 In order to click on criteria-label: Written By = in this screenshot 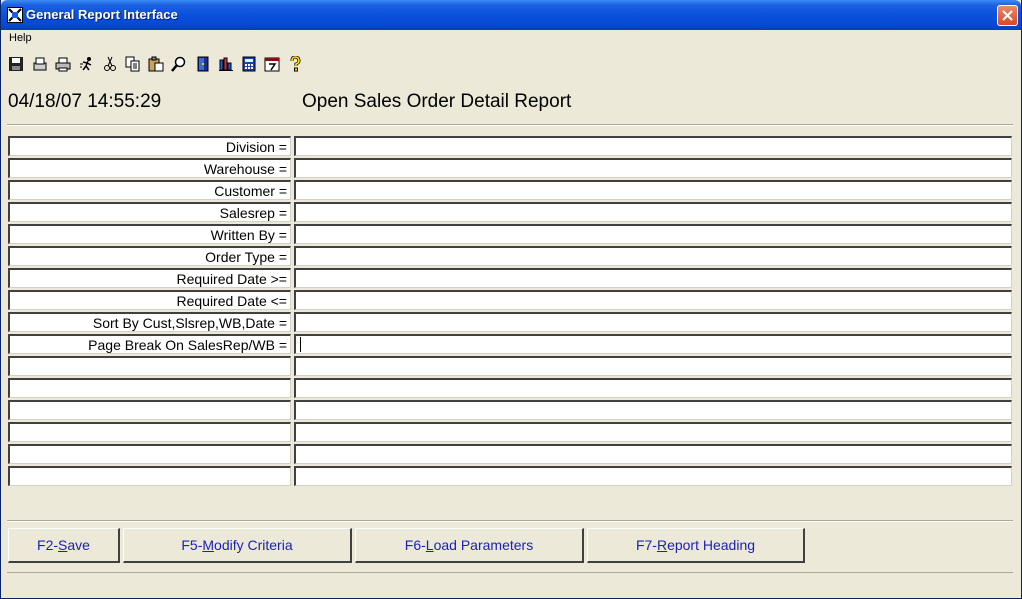, I will do `click(248, 235)`.